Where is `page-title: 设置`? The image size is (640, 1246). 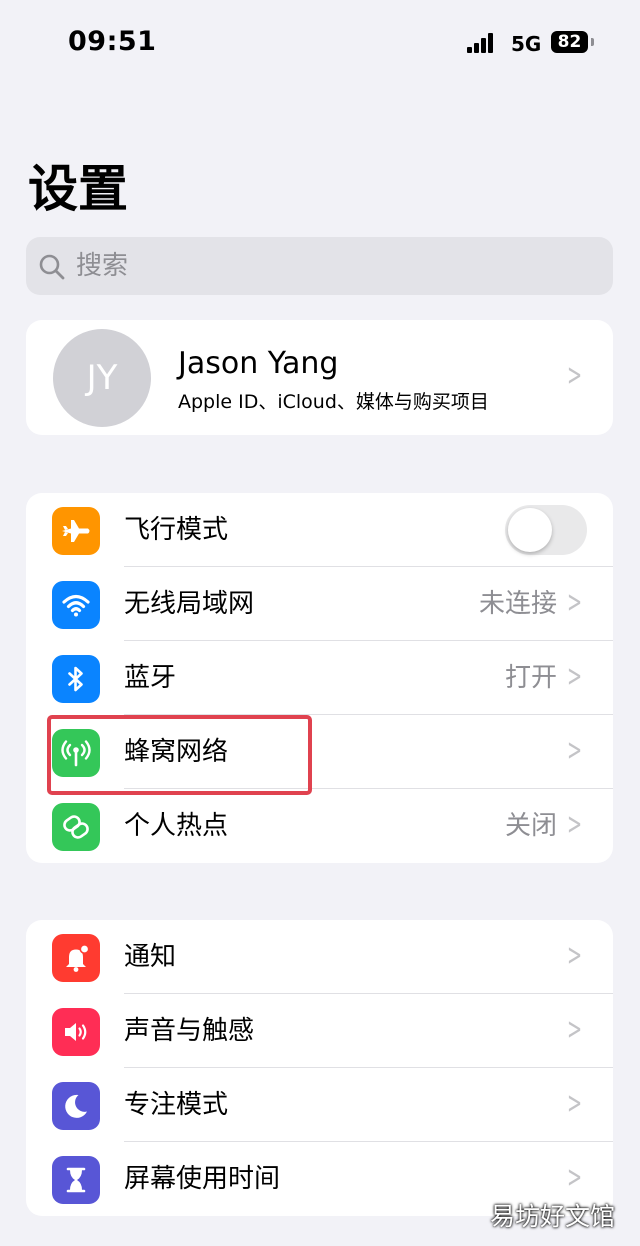 page-title: 设置 is located at coordinates (78, 189).